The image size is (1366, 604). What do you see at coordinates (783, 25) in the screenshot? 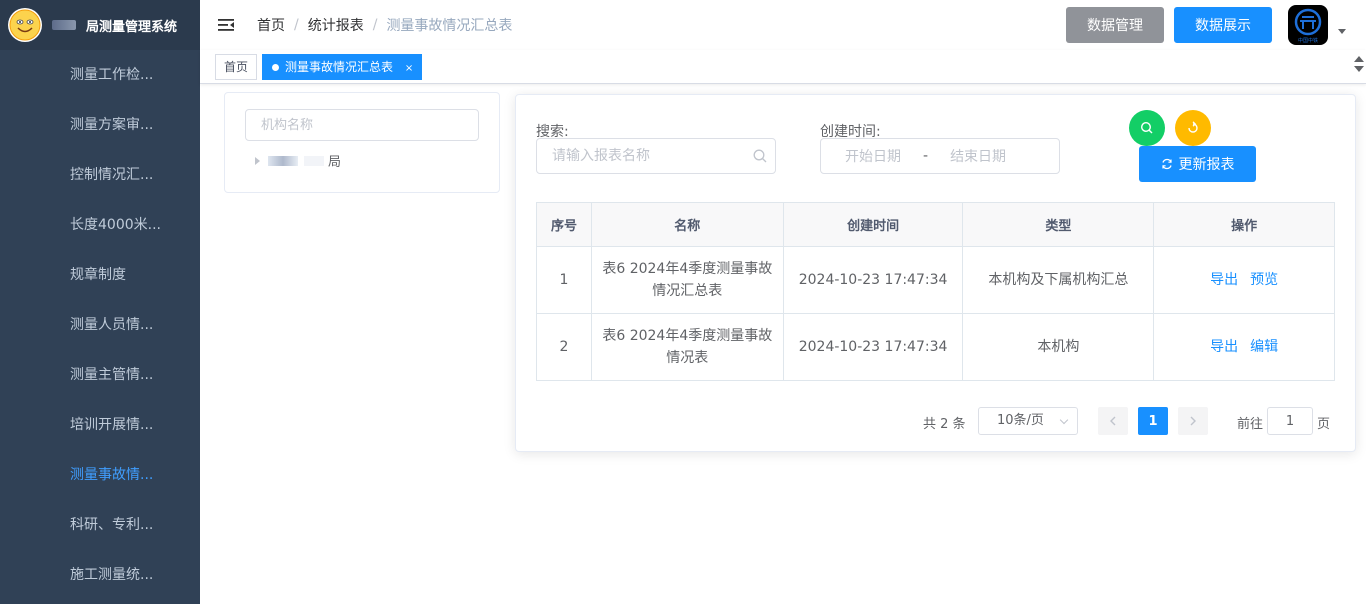
I see `navbar: 首页 / 统计报表 / 测量事故情况汇总表 数据管理 数据展示 中国中铁` at bounding box center [783, 25].